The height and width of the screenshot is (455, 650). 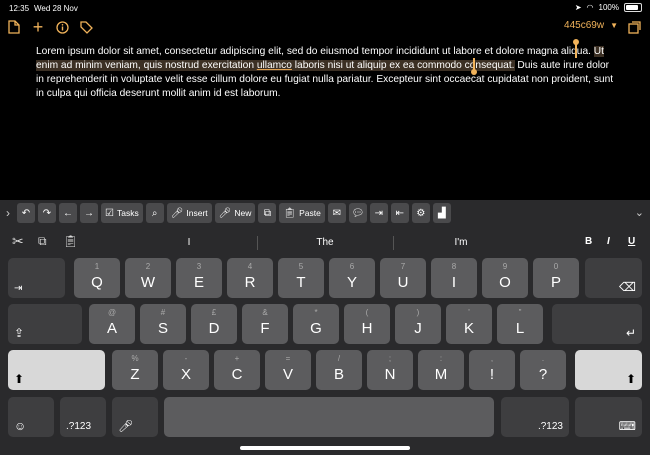 What do you see at coordinates (367, 324) in the screenshot?
I see `key-h: (H` at bounding box center [367, 324].